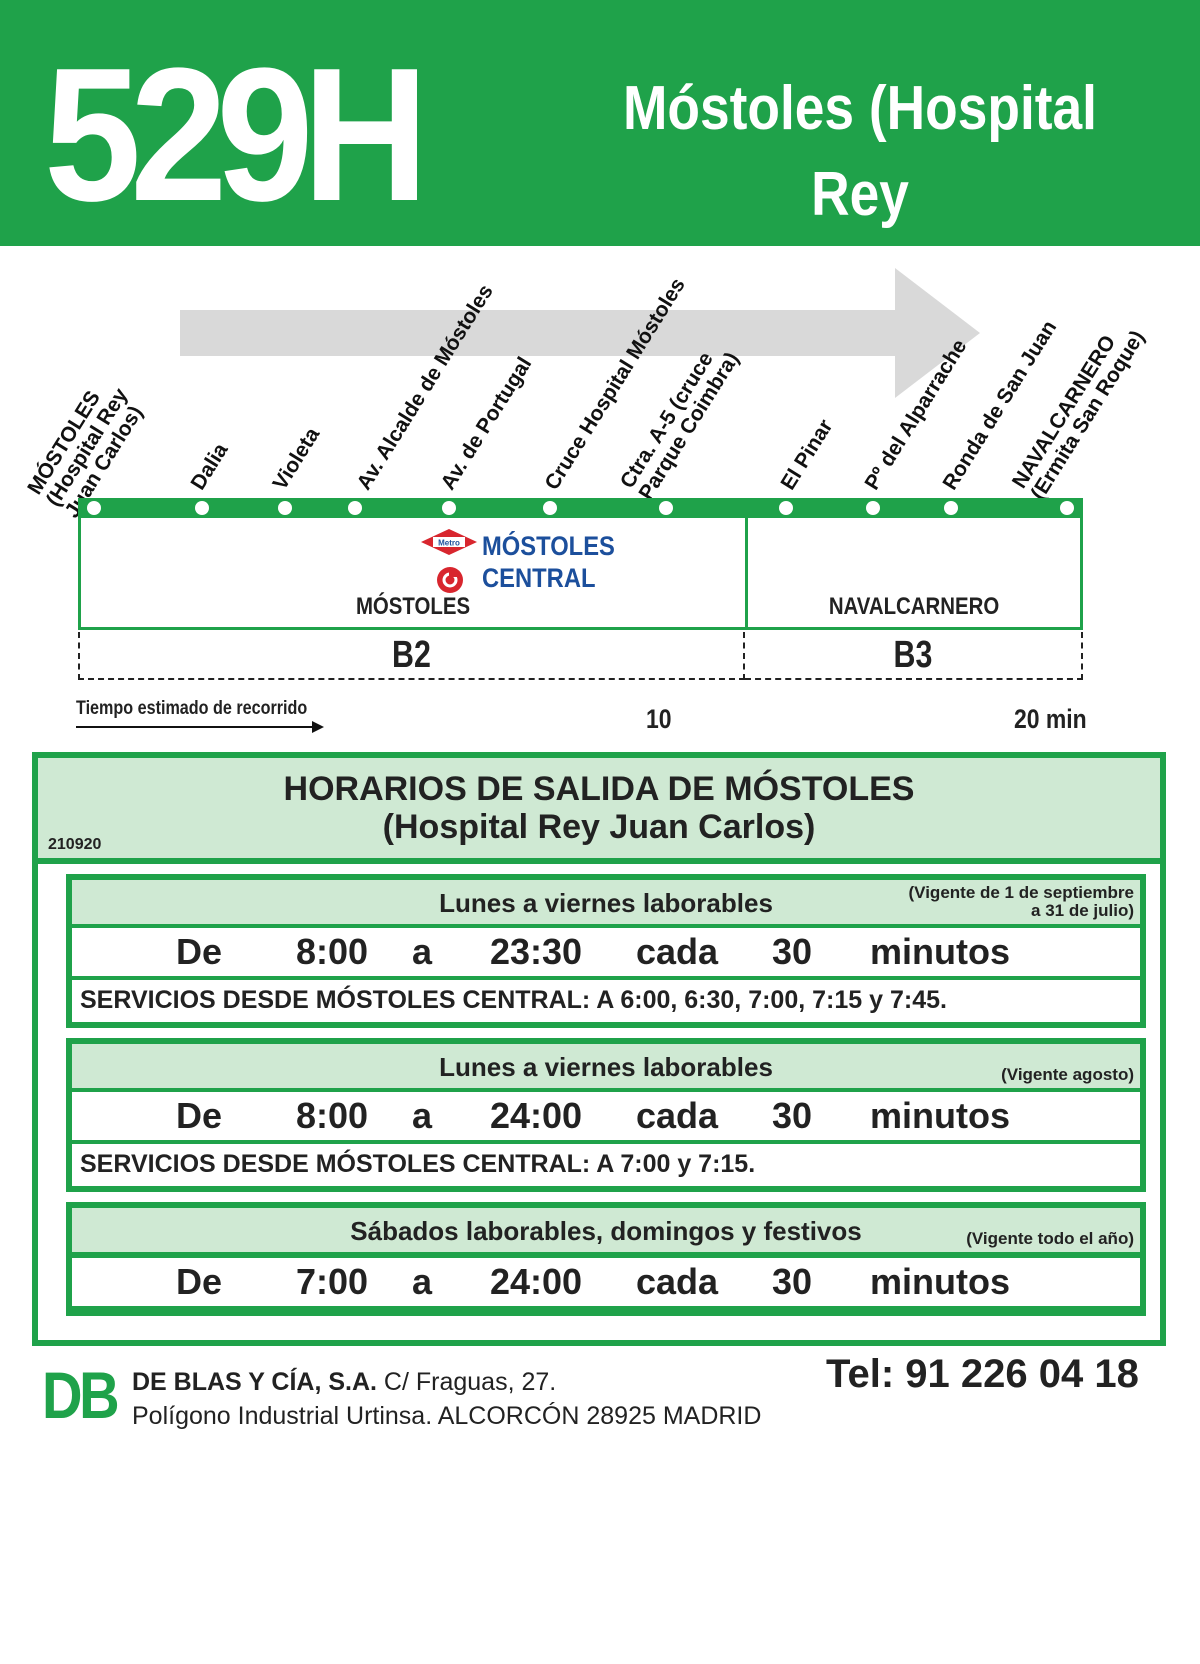  Describe the element at coordinates (659, 719) in the screenshot. I see `time-mark-10: 10` at that location.